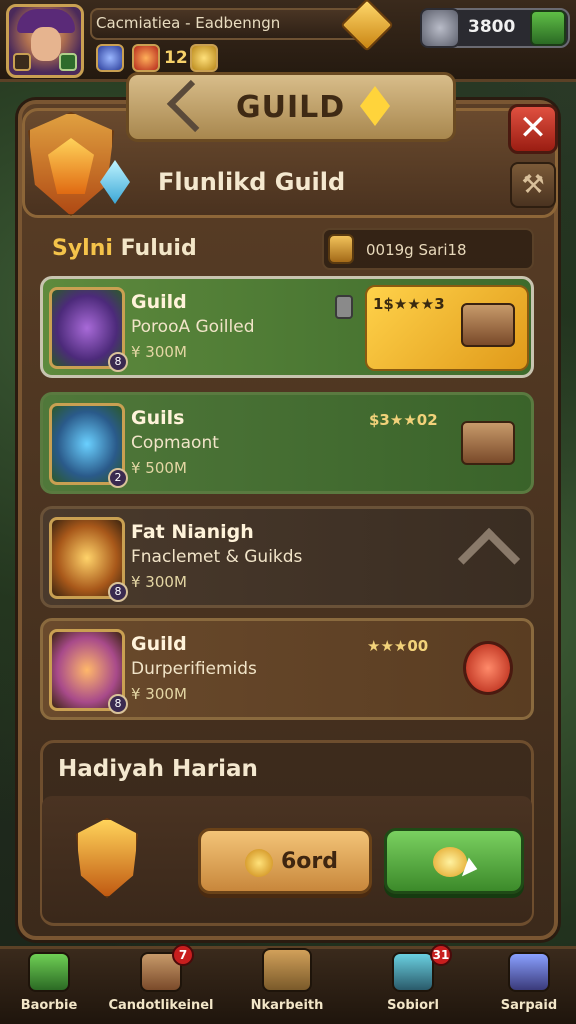 This screenshot has height=1024, width=576. Describe the element at coordinates (398, 646) in the screenshot. I see `card-stars: ★★★00` at that location.